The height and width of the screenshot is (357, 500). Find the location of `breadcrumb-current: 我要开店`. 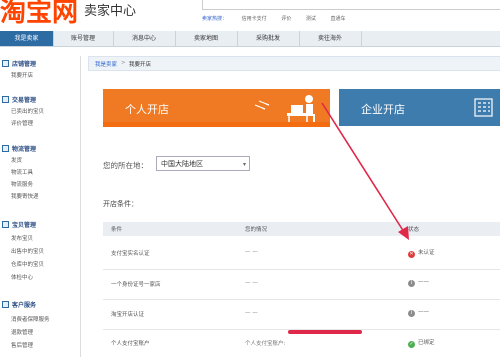

breadcrumb-current: 我要开店 is located at coordinates (140, 65).